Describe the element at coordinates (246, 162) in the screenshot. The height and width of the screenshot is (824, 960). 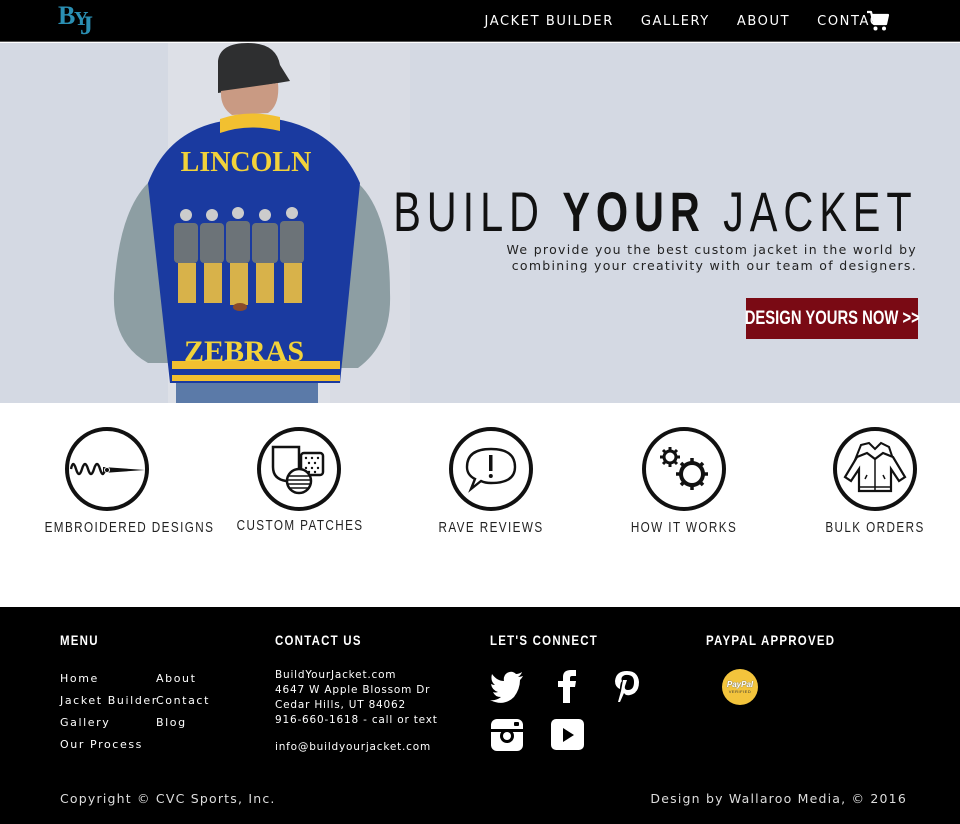
I see `jacket-text-lincoln: LINCOLN` at that location.